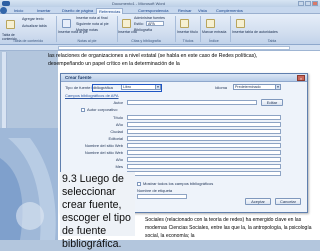 This screenshot has width=320, height=251. I want to click on table-authorities-icon, so click(240, 23).